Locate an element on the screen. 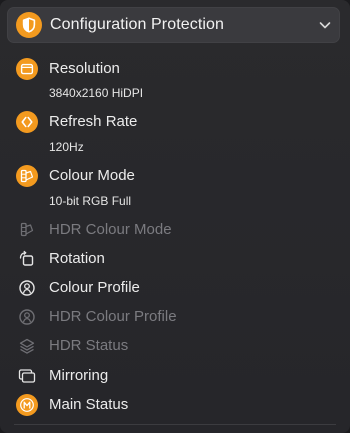 This screenshot has height=433, width=350. configuration-protection-header: Configuration Protection is located at coordinates (173, 25).